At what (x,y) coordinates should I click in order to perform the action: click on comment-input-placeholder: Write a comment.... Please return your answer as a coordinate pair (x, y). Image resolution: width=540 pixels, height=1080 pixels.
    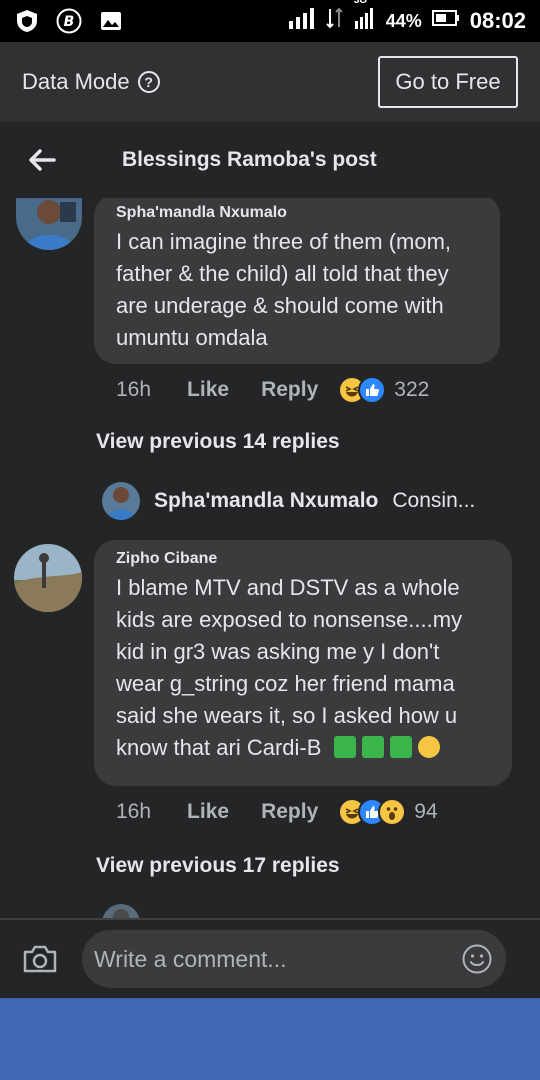
    Looking at the image, I should click on (277, 959).